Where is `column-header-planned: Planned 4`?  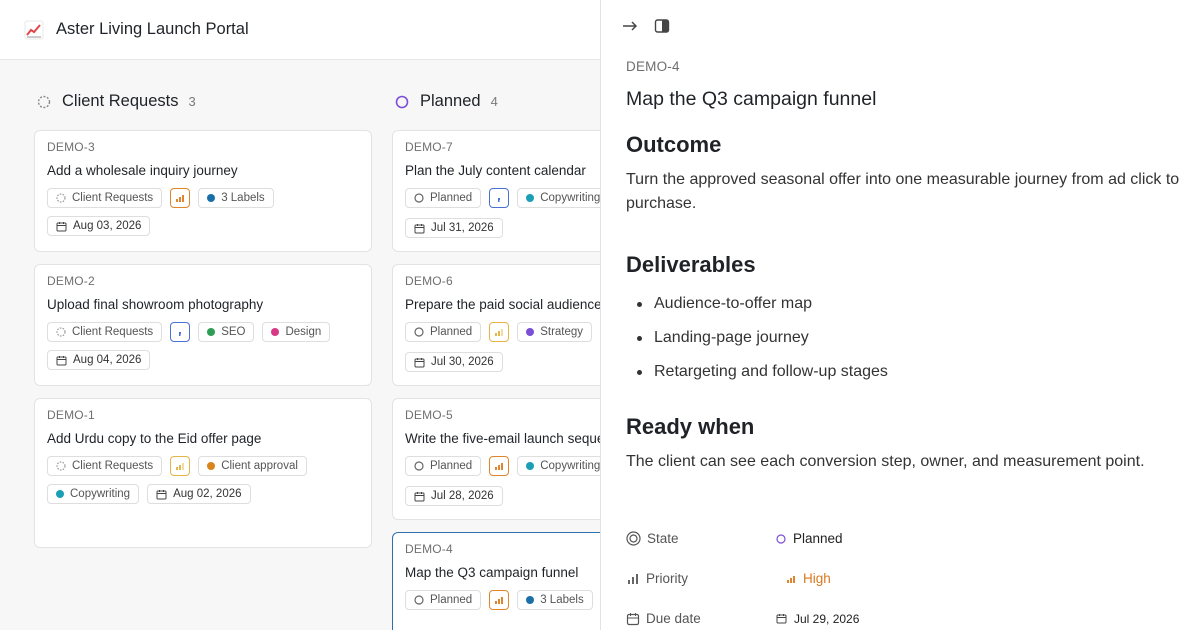 column-header-planned: Planned 4 is located at coordinates (446, 101).